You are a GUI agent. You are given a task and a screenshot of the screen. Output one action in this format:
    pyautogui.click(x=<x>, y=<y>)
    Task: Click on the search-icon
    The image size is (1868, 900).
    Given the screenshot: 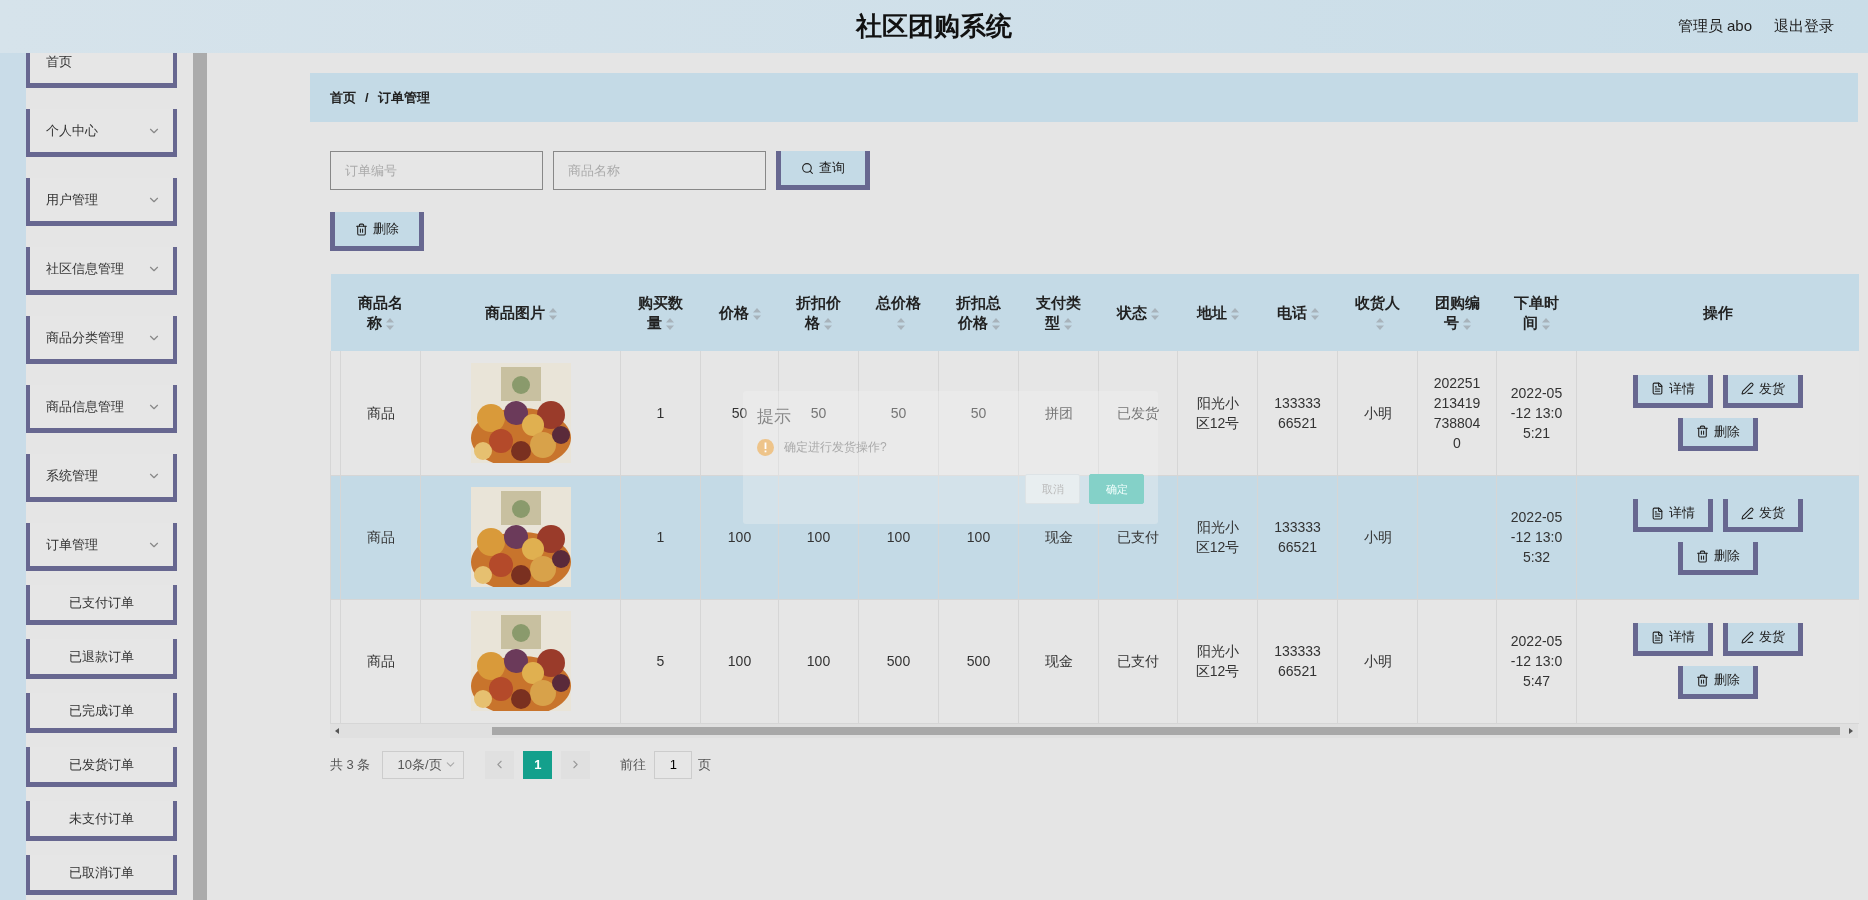 What is the action you would take?
    pyautogui.click(x=807, y=168)
    